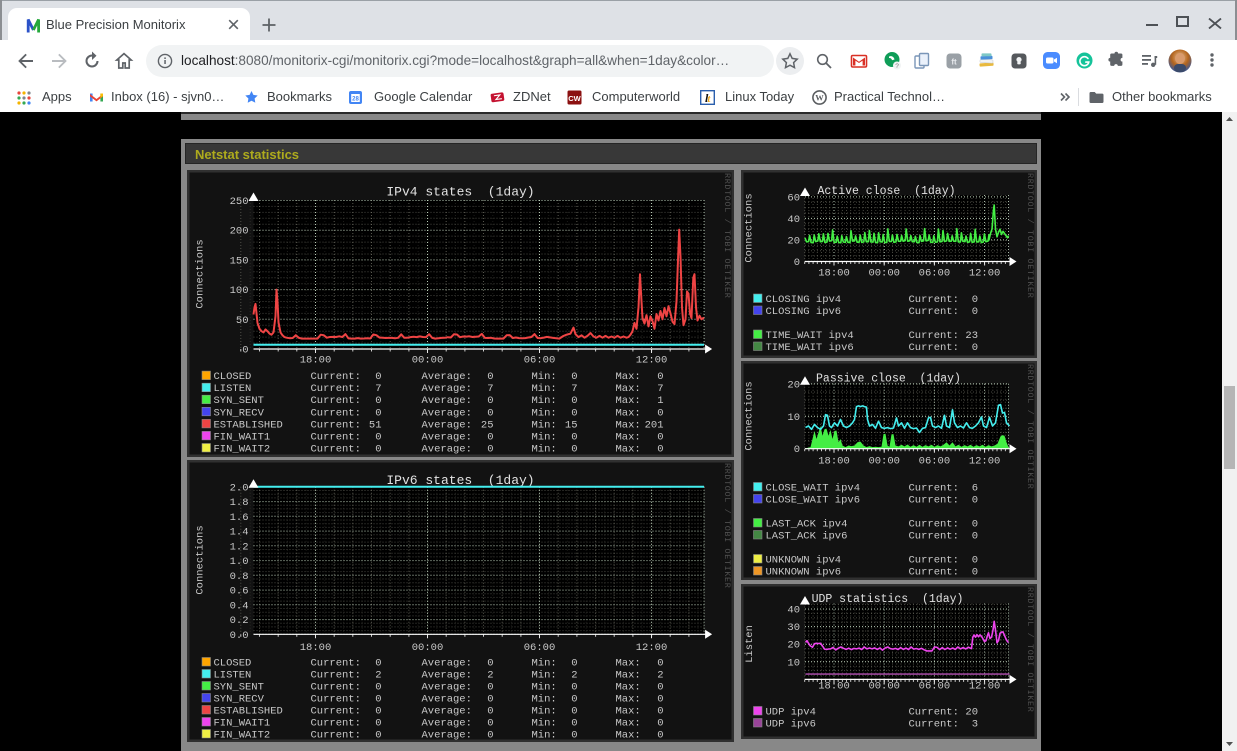 Image resolution: width=1237 pixels, height=751 pixels. What do you see at coordinates (241, 320) in the screenshot?
I see `svg-text: 50` at bounding box center [241, 320].